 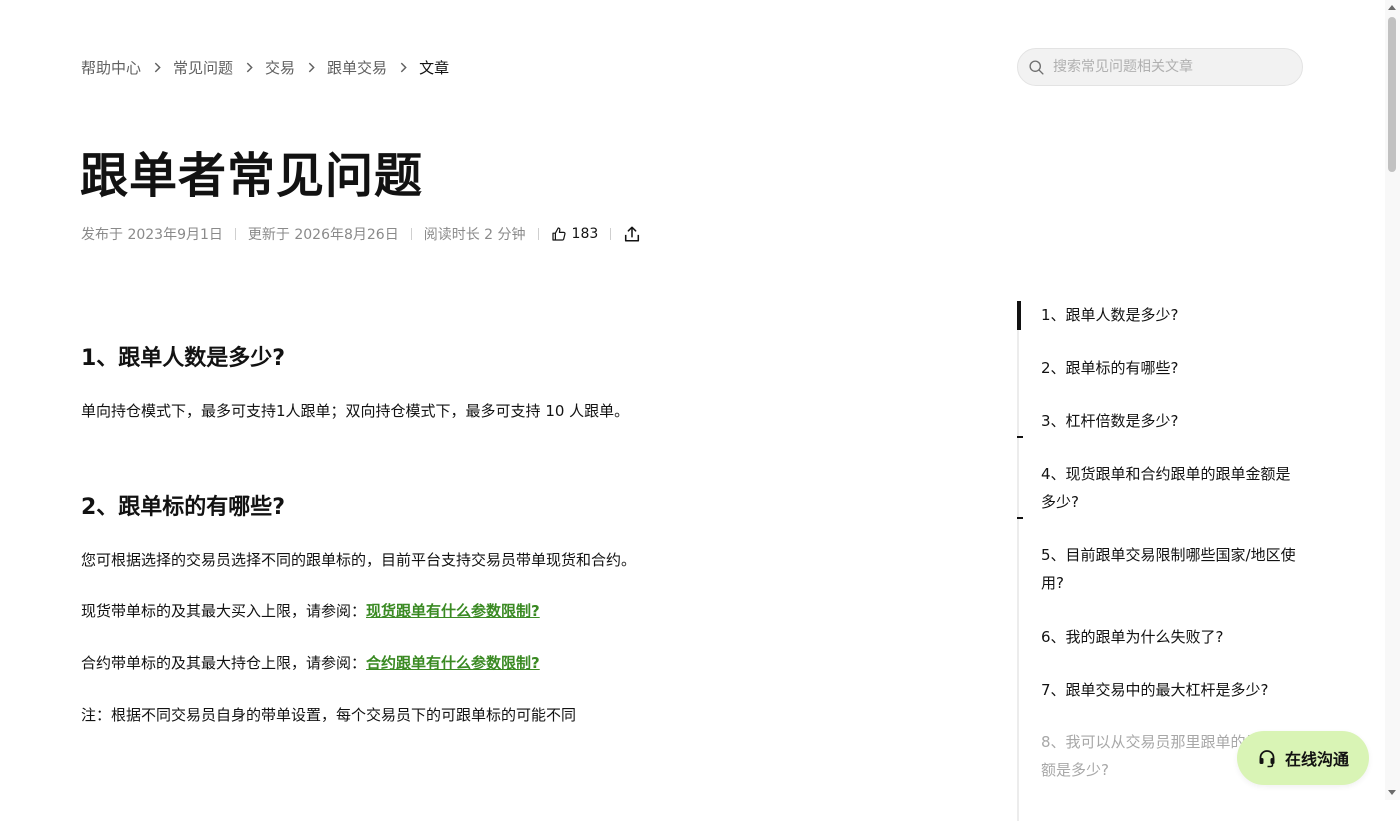 I want to click on share-icon, so click(x=632, y=234).